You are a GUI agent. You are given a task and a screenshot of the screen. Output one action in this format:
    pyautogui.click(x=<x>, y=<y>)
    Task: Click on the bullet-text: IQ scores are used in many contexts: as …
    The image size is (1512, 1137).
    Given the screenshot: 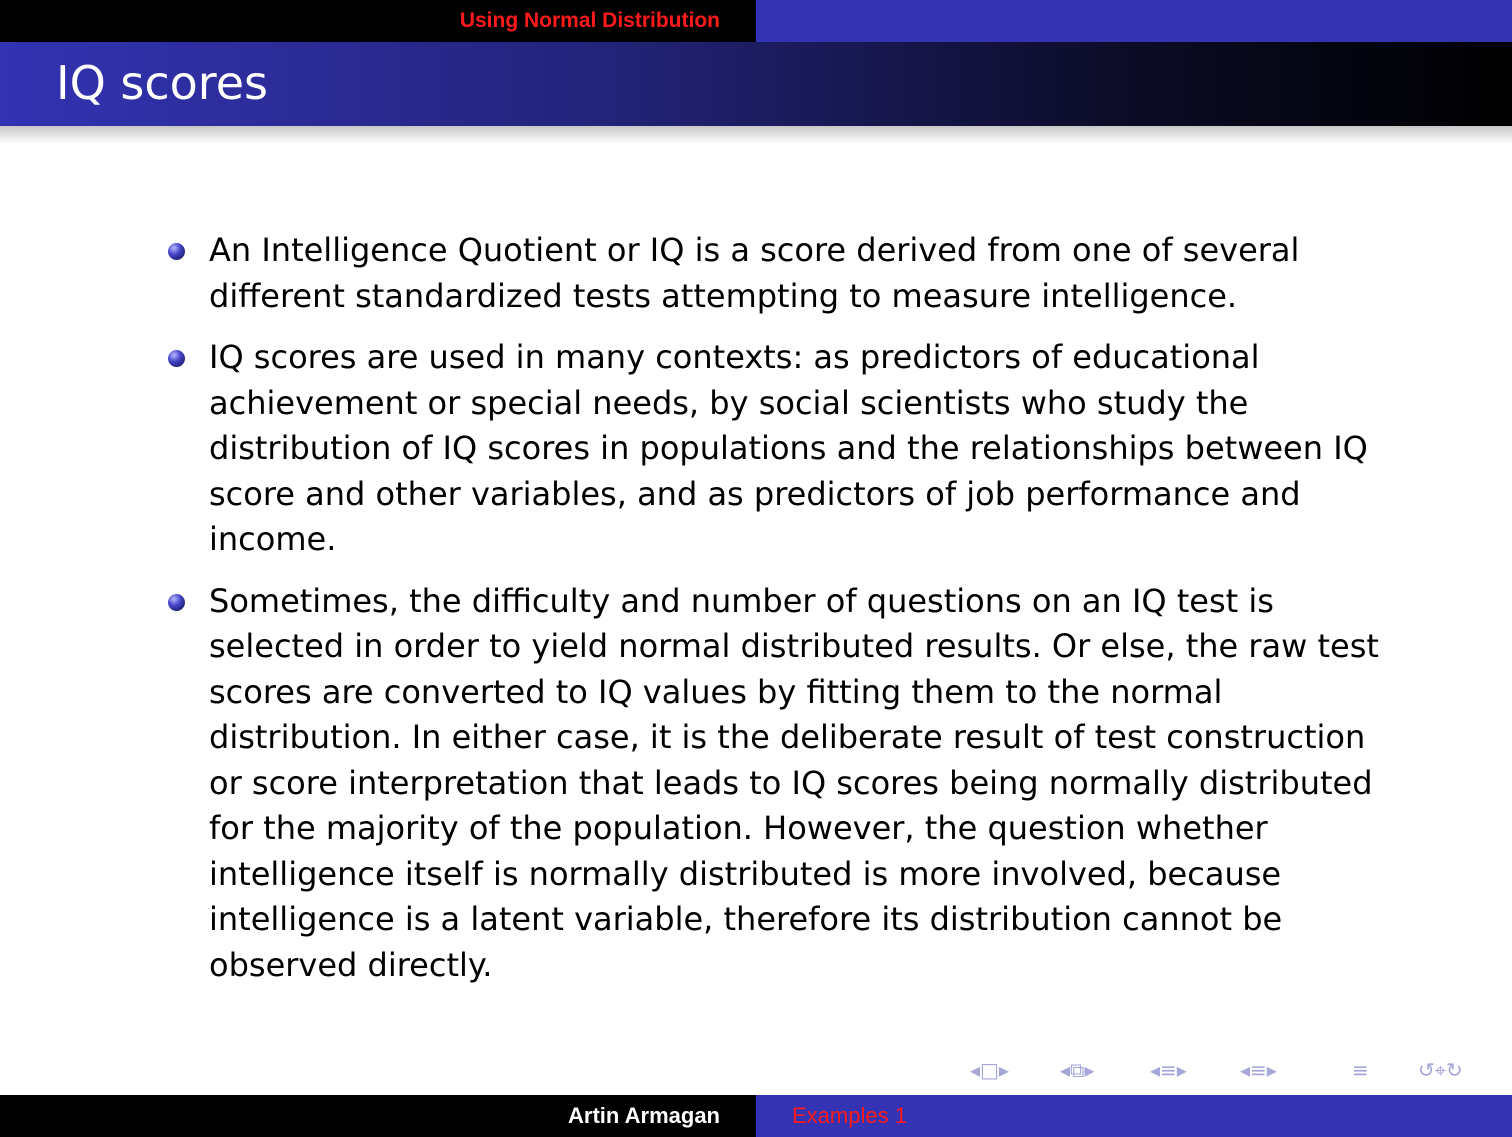 What is the action you would take?
    pyautogui.click(x=788, y=448)
    